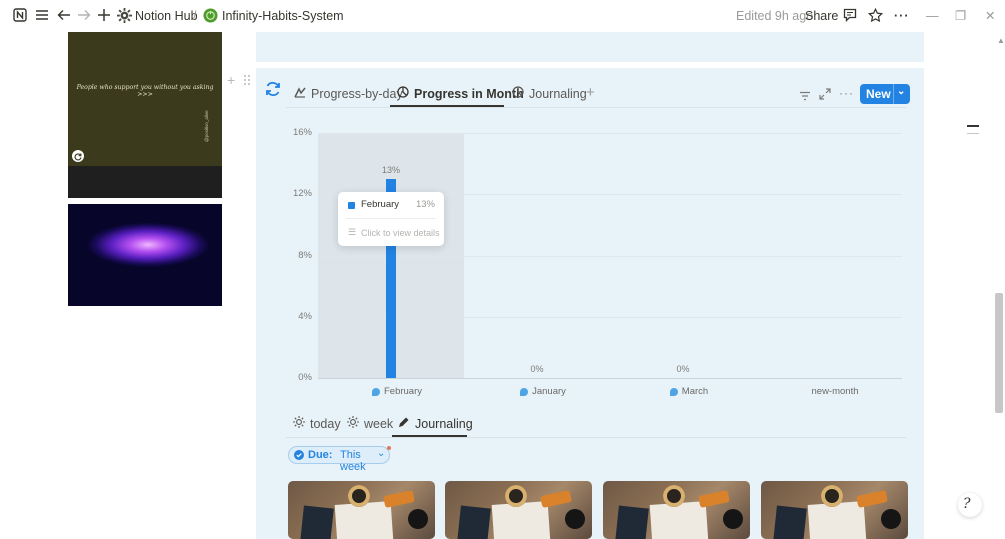 The height and width of the screenshot is (539, 1005). What do you see at coordinates (558, 94) in the screenshot?
I see `tab-label: Journaling` at bounding box center [558, 94].